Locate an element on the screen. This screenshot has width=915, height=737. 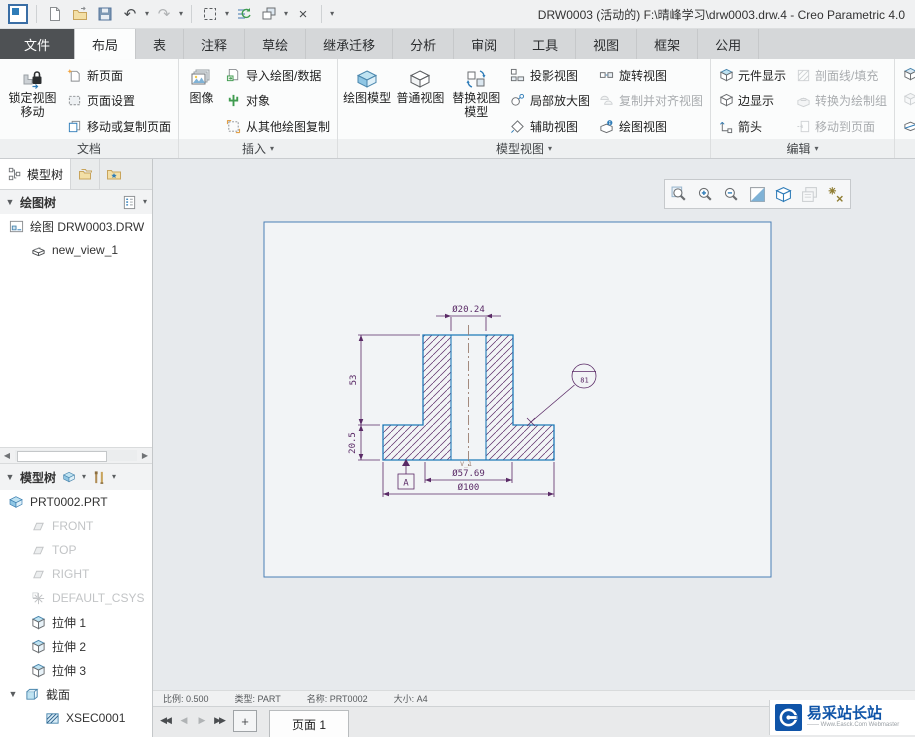
tab-review: 审阅 is located at coordinates (485, 44).